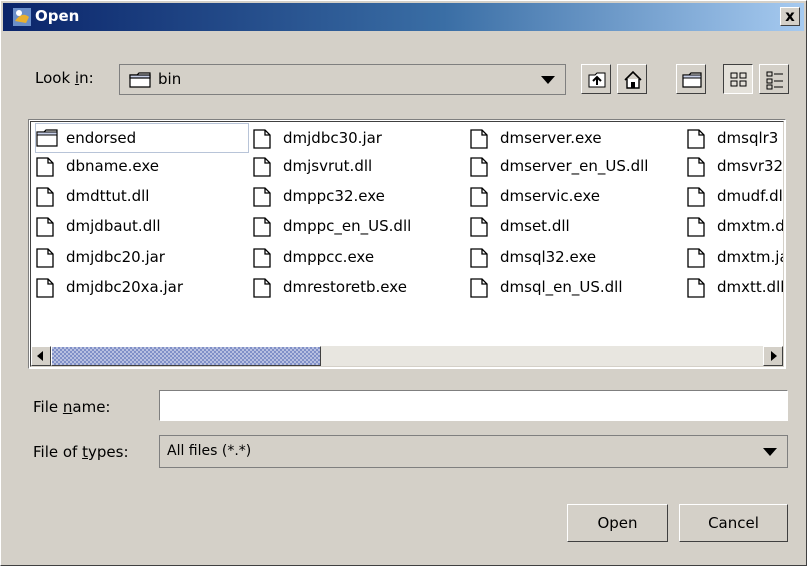 This screenshot has height=566, width=807. I want to click on close-button: x, so click(790, 16).